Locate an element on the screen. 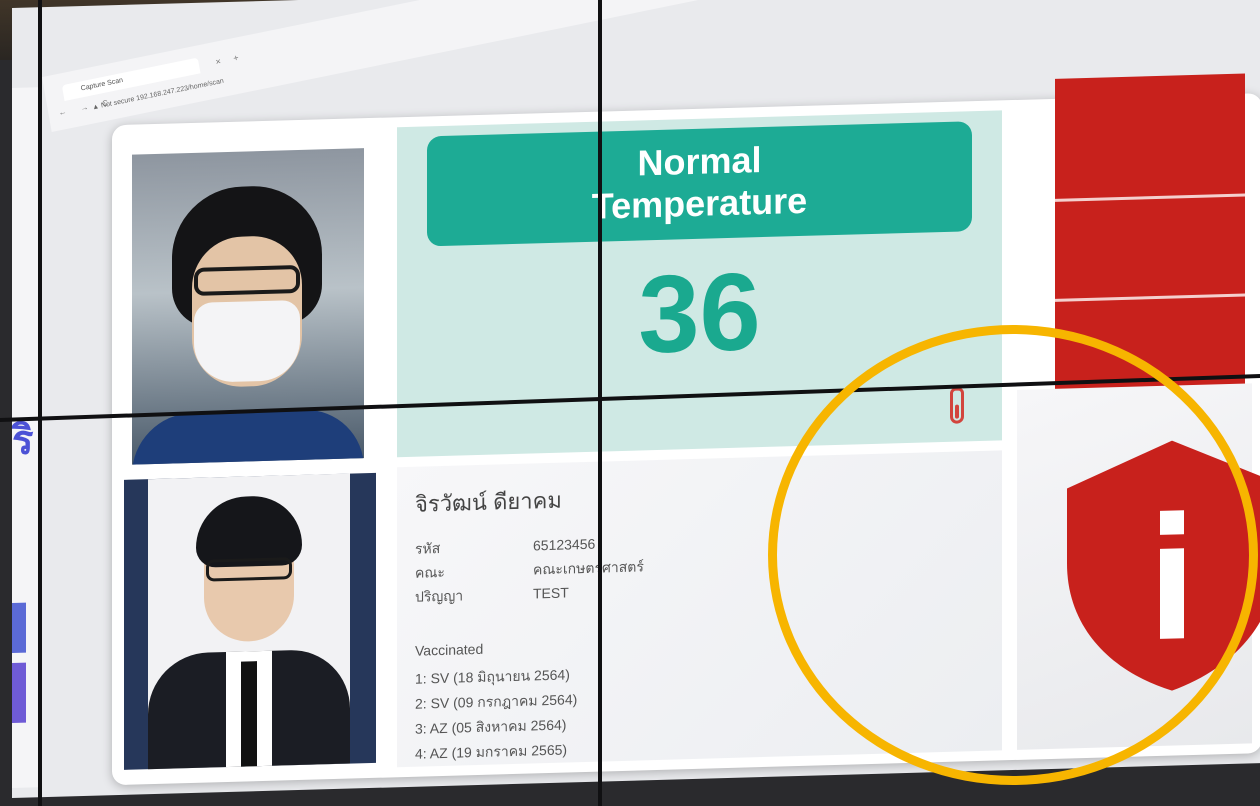 This screenshot has height=806, width=1260. new-tab-icon: + is located at coordinates (236, 57).